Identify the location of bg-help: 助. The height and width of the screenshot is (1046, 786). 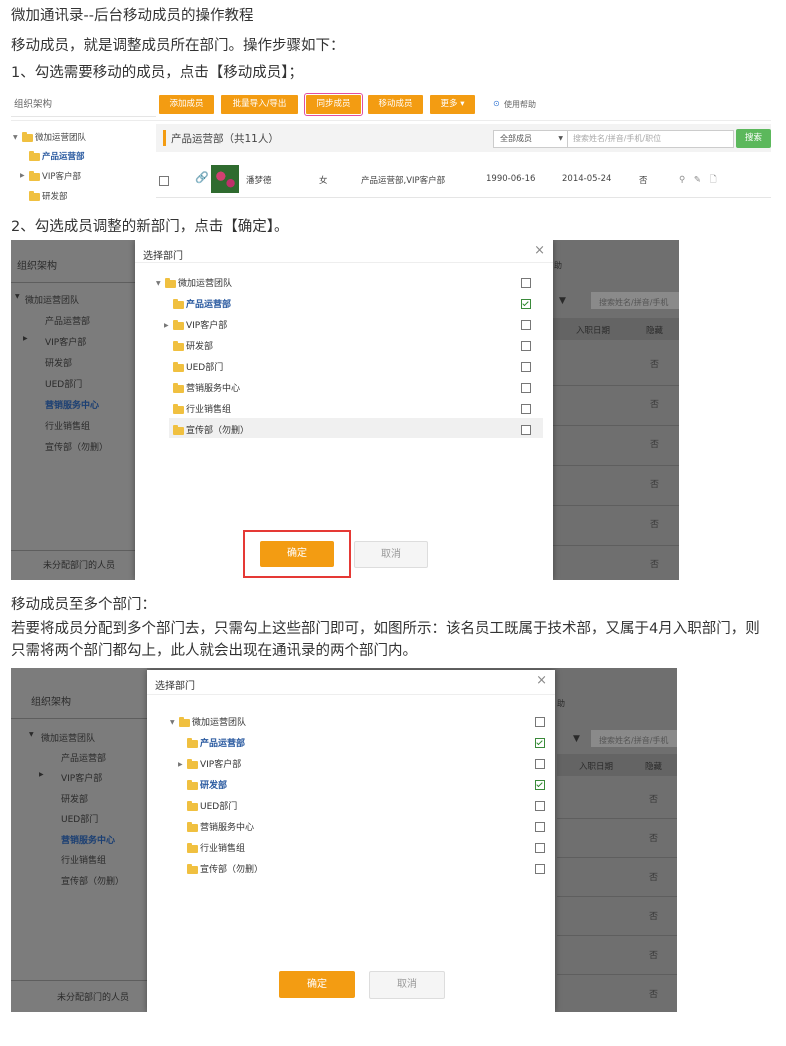
(558, 265).